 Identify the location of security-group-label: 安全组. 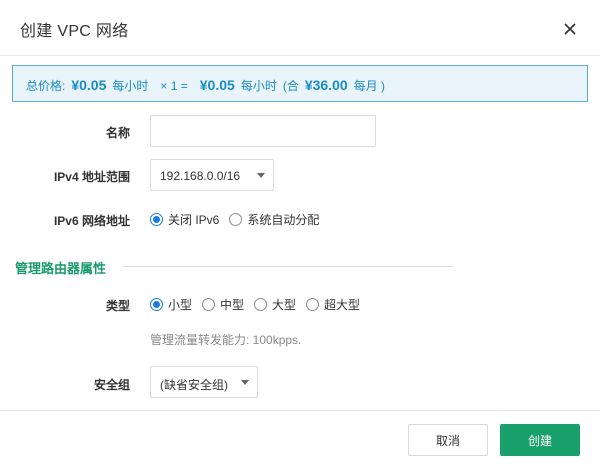
(111, 385).